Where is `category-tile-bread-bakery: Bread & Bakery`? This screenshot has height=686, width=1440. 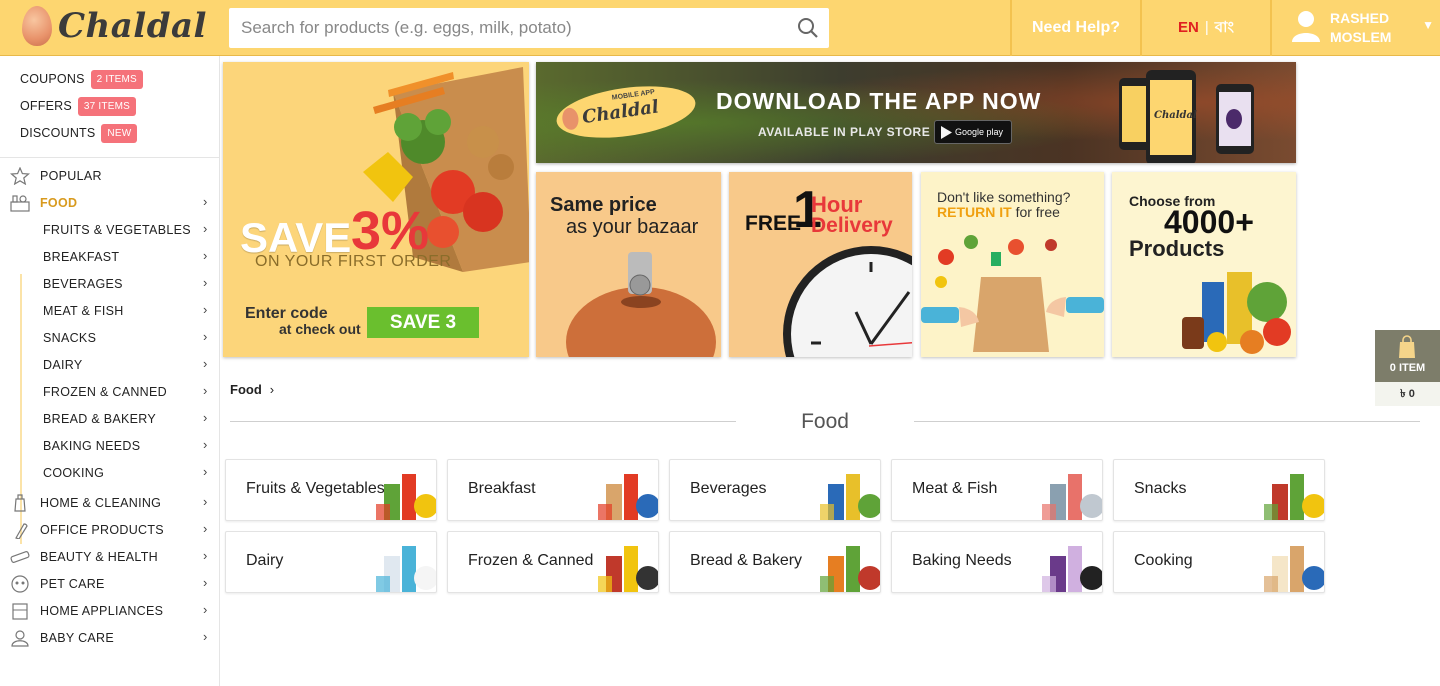
category-tile-bread-bakery: Bread & Bakery is located at coordinates (775, 562).